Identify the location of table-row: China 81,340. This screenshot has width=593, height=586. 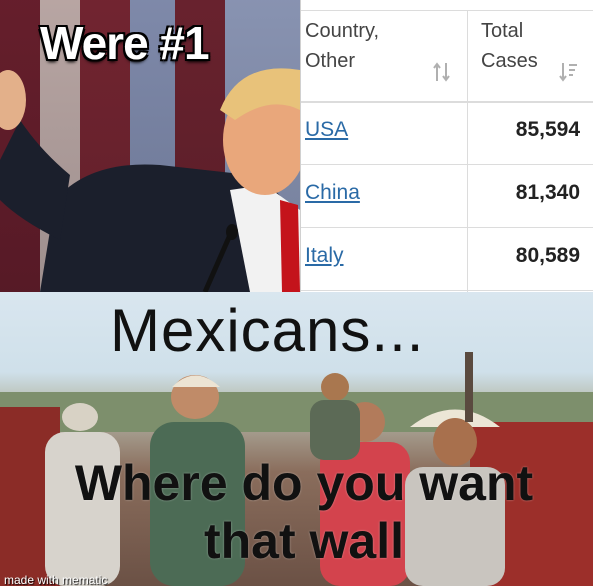
(447, 196).